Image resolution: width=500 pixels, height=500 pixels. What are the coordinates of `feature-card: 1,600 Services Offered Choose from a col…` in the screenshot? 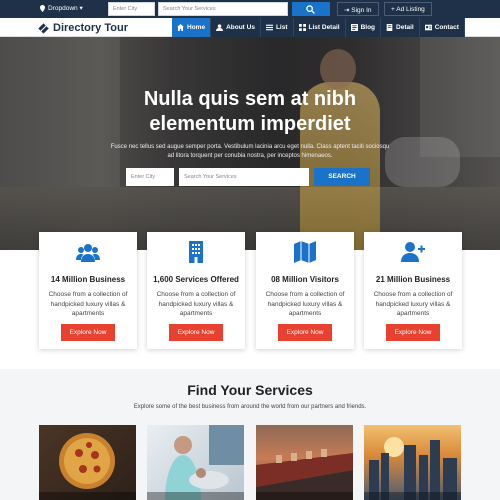 It's located at (196, 290).